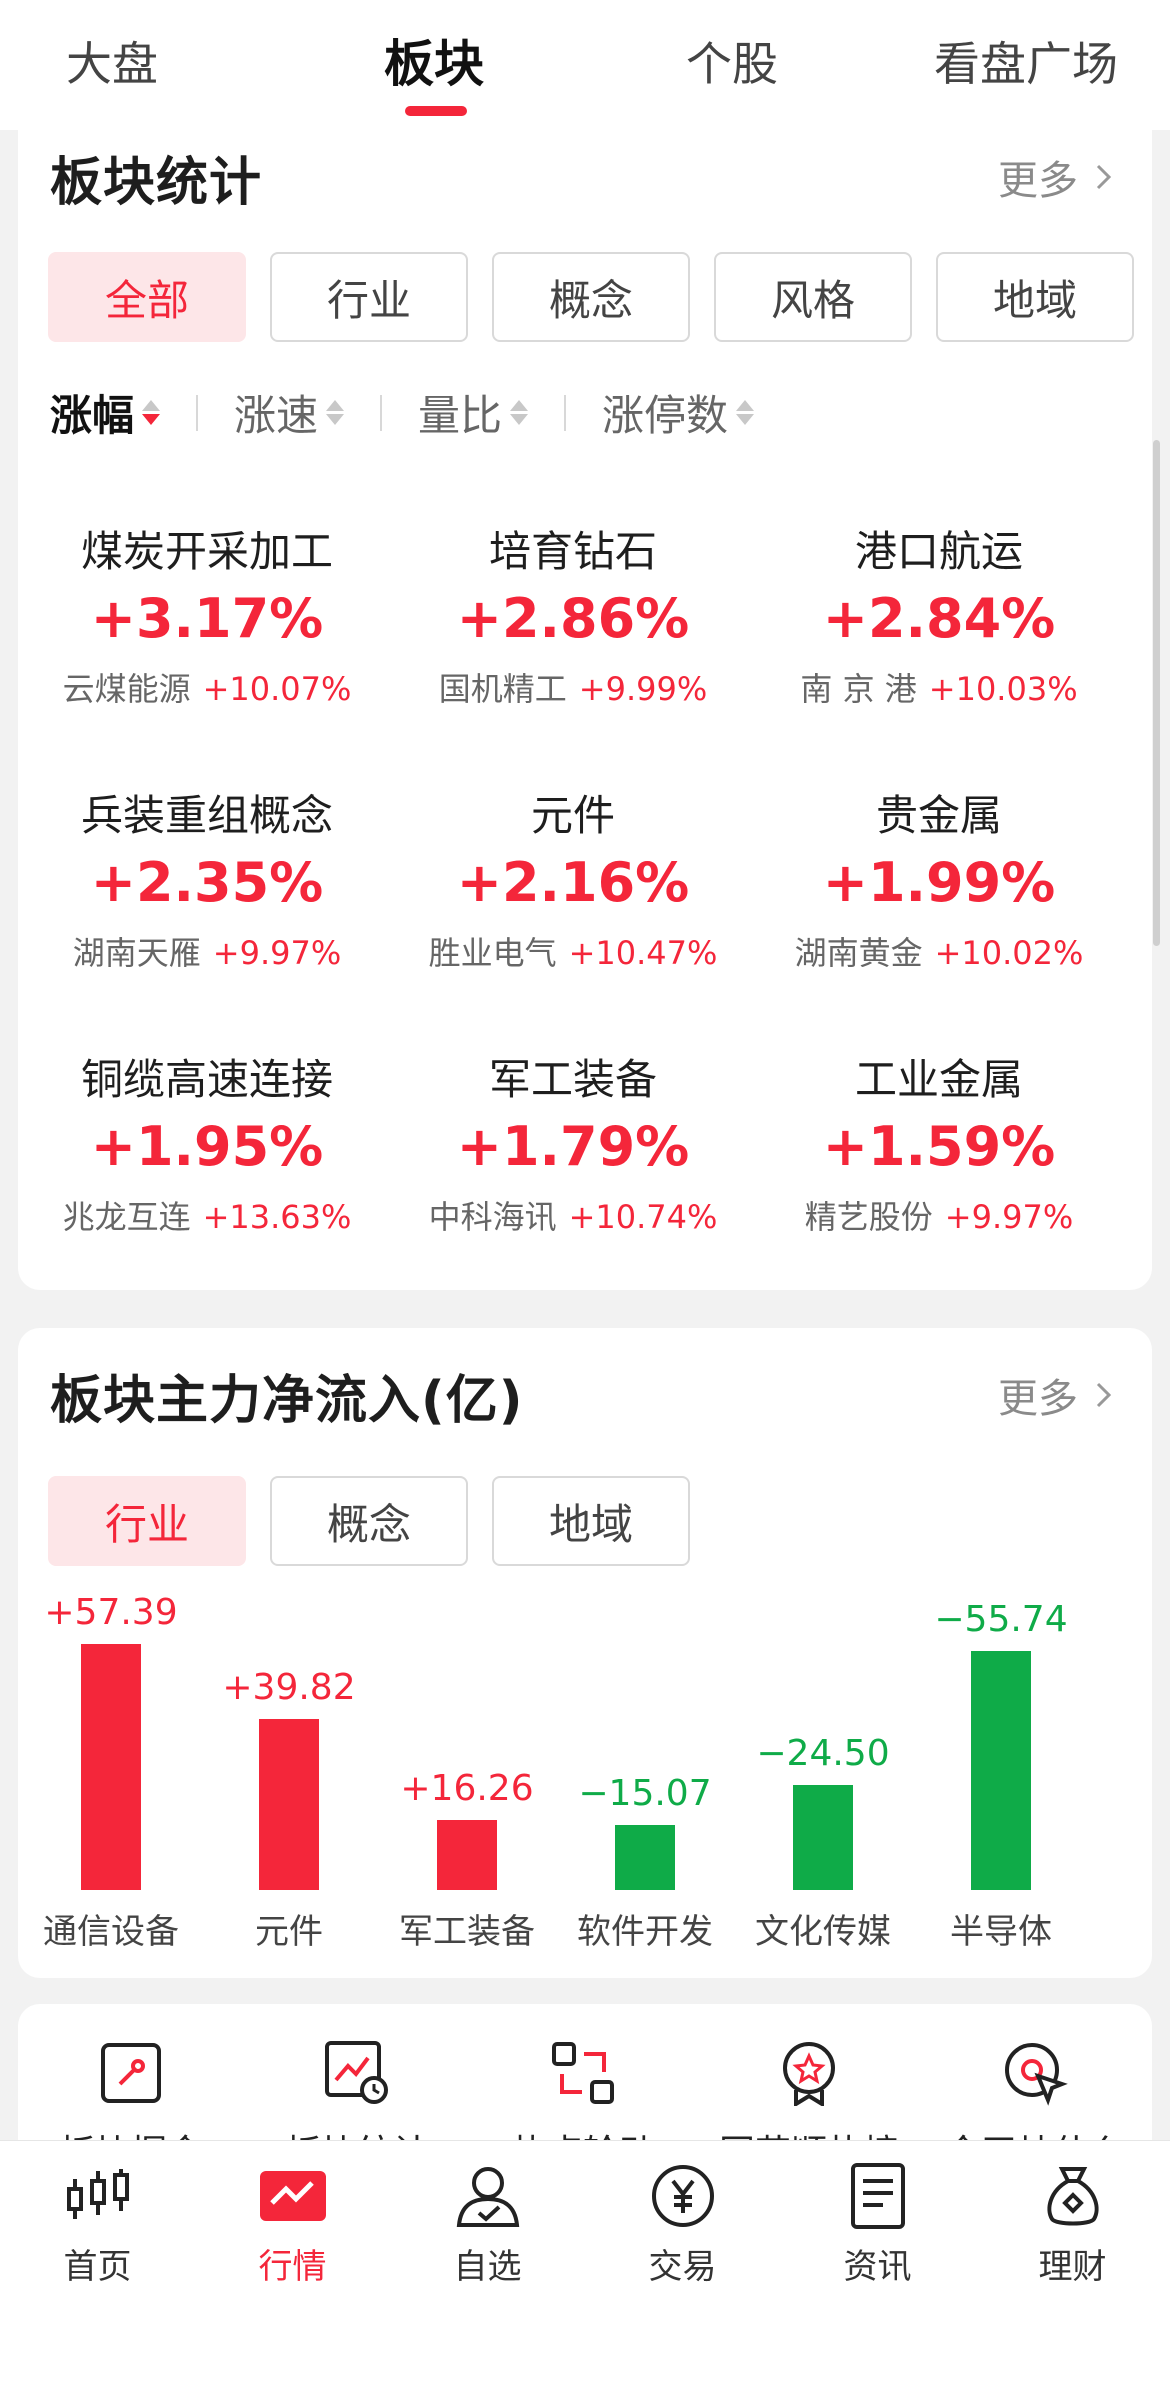  What do you see at coordinates (682, 2267) in the screenshot?
I see `nav-label: 交易` at bounding box center [682, 2267].